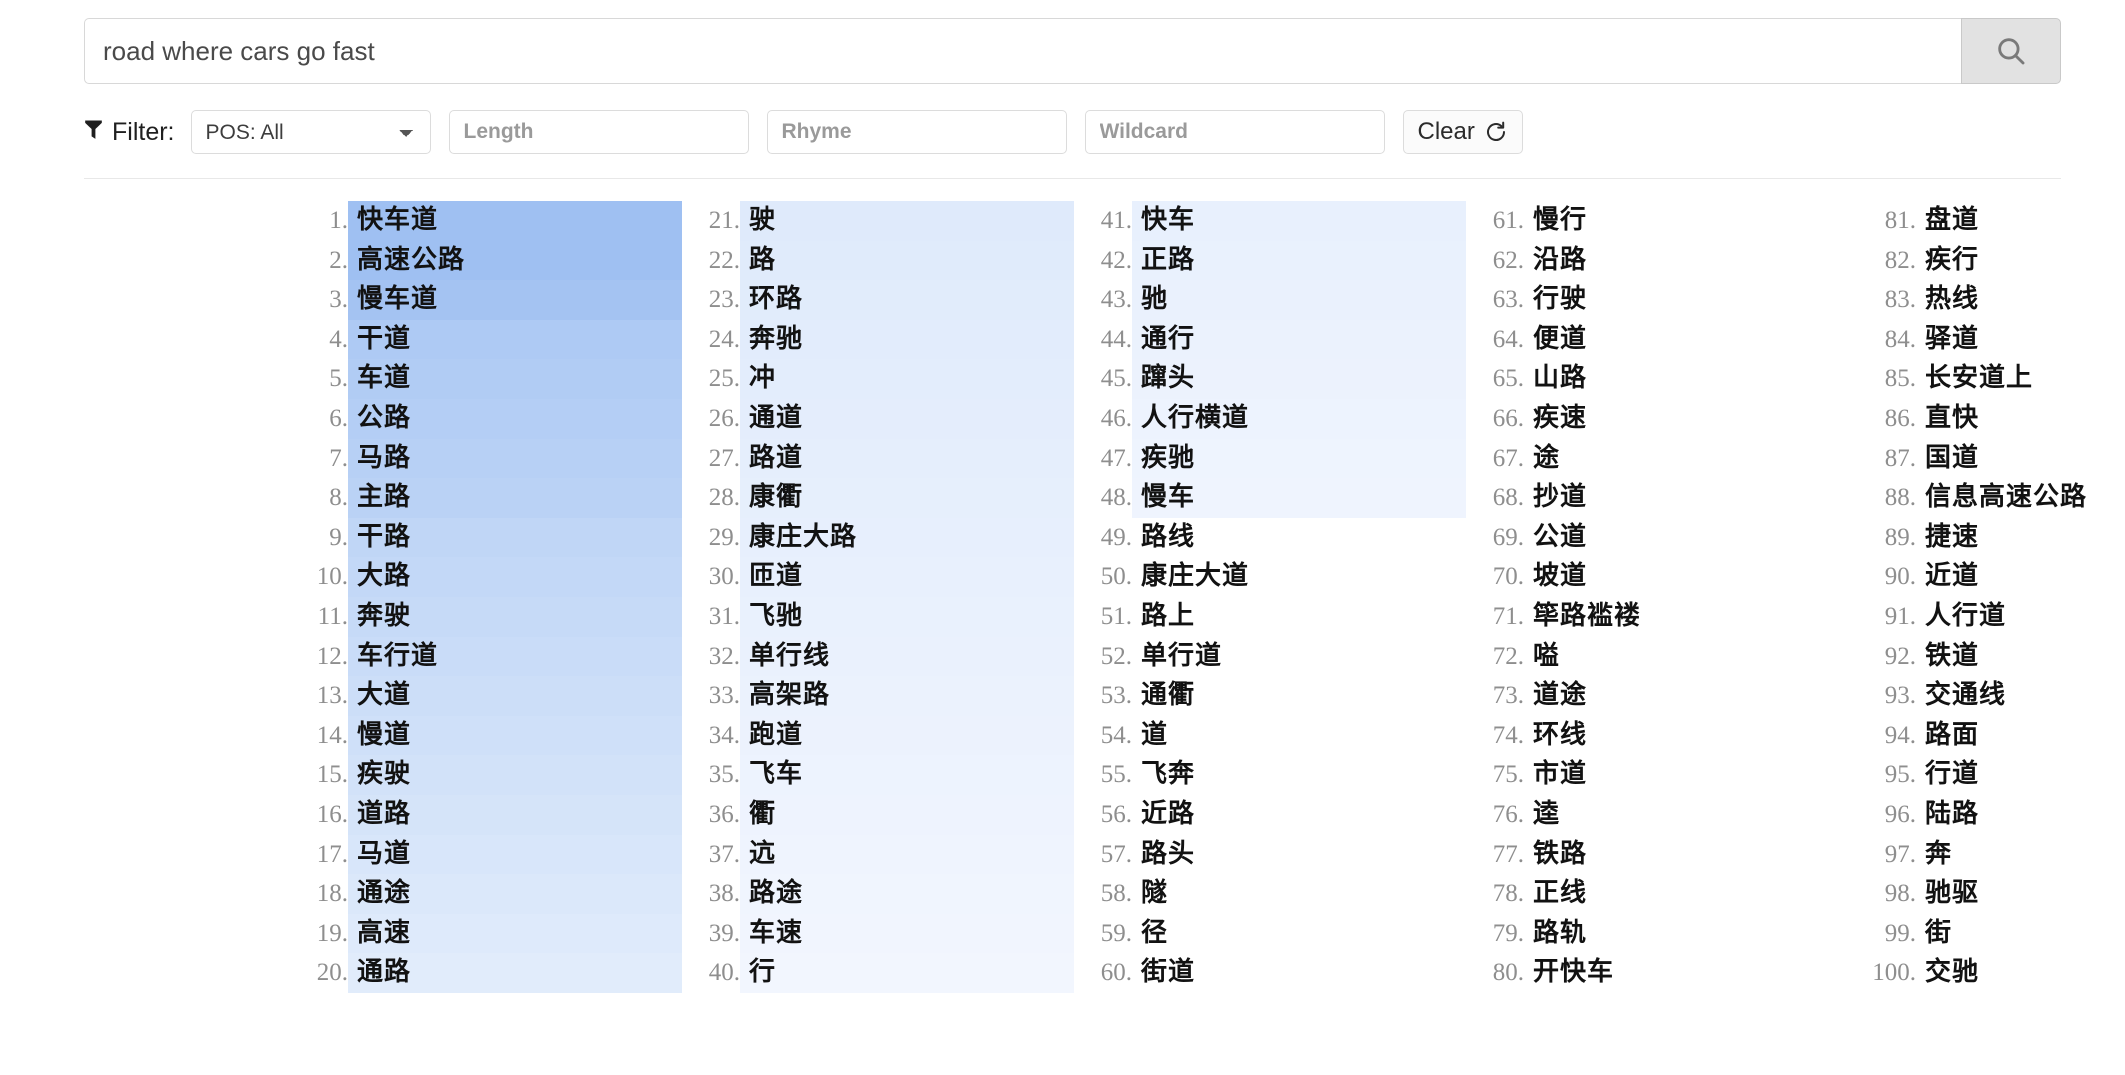 This screenshot has width=2125, height=1075. Describe the element at coordinates (776, 300) in the screenshot. I see `result-term: 环路` at that location.